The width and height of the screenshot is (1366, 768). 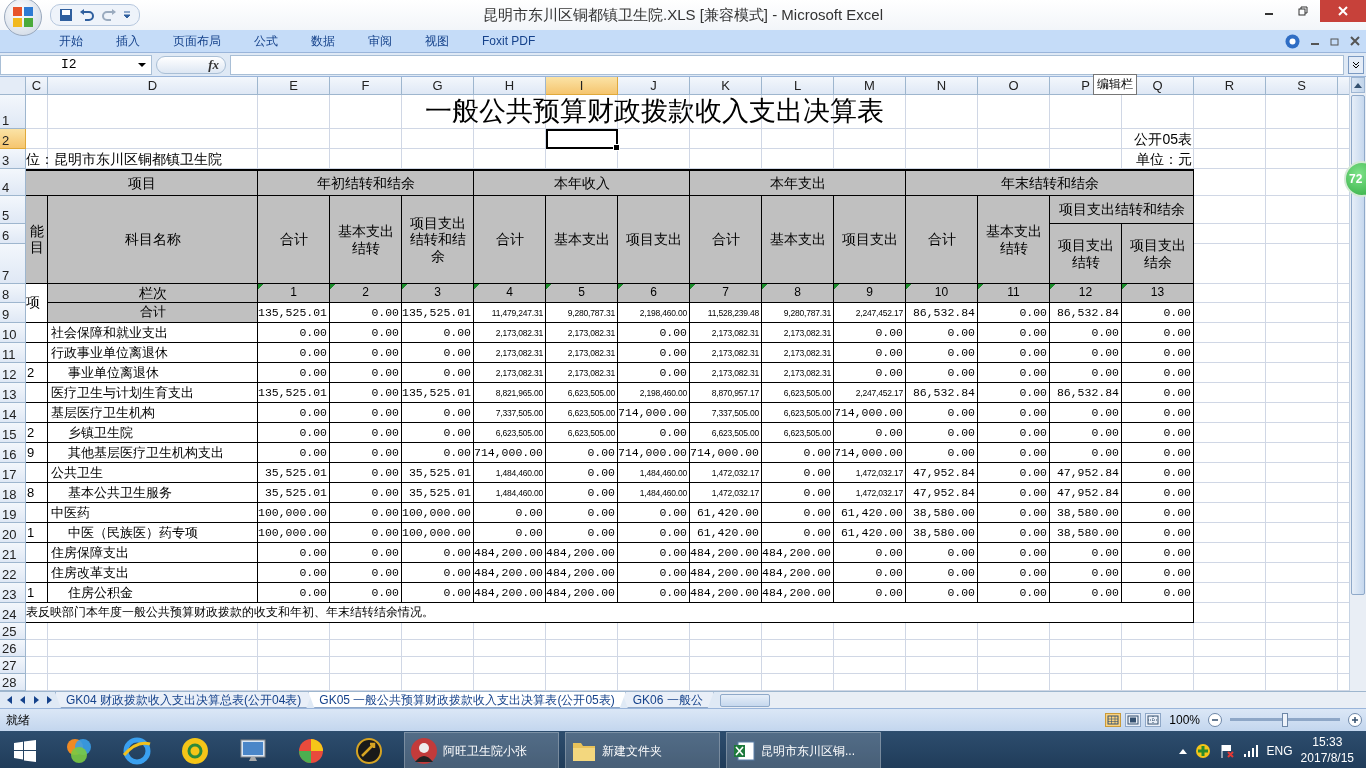 I want to click on ribbon-tab: 页面布局, so click(x=197, y=41).